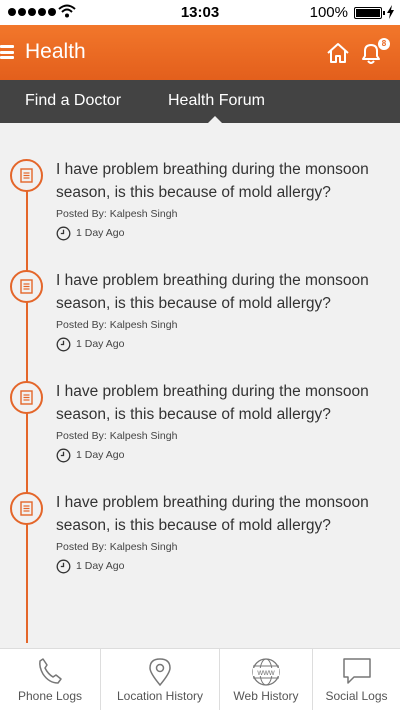 Image resolution: width=400 pixels, height=710 pixels. What do you see at coordinates (100, 566) in the screenshot?
I see `post-time: 1 Day Ago` at bounding box center [100, 566].